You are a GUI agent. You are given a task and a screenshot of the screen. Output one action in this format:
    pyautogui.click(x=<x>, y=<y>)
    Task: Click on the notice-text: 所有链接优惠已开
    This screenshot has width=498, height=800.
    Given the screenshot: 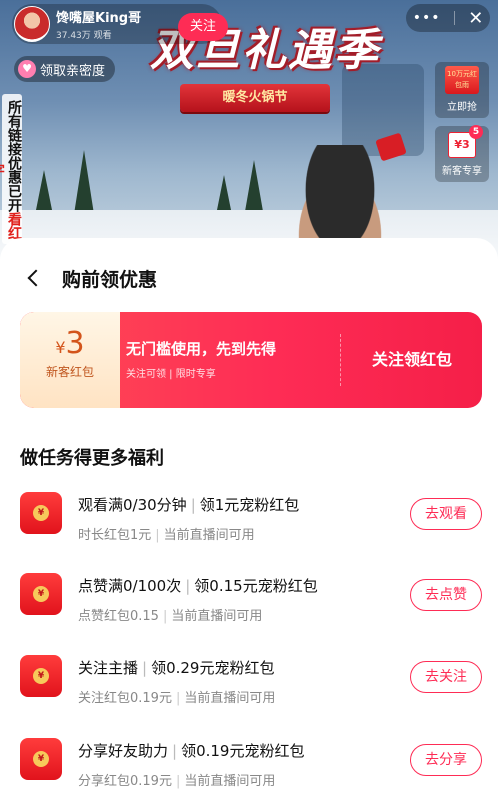 What is the action you would take?
    pyautogui.click(x=14, y=156)
    